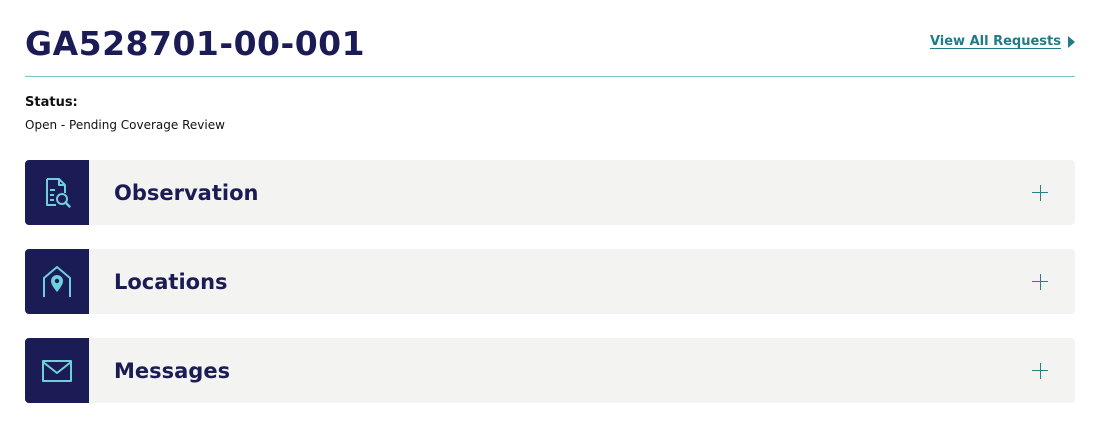 Image resolution: width=1100 pixels, height=430 pixels. I want to click on locations-icon-box, so click(57, 281).